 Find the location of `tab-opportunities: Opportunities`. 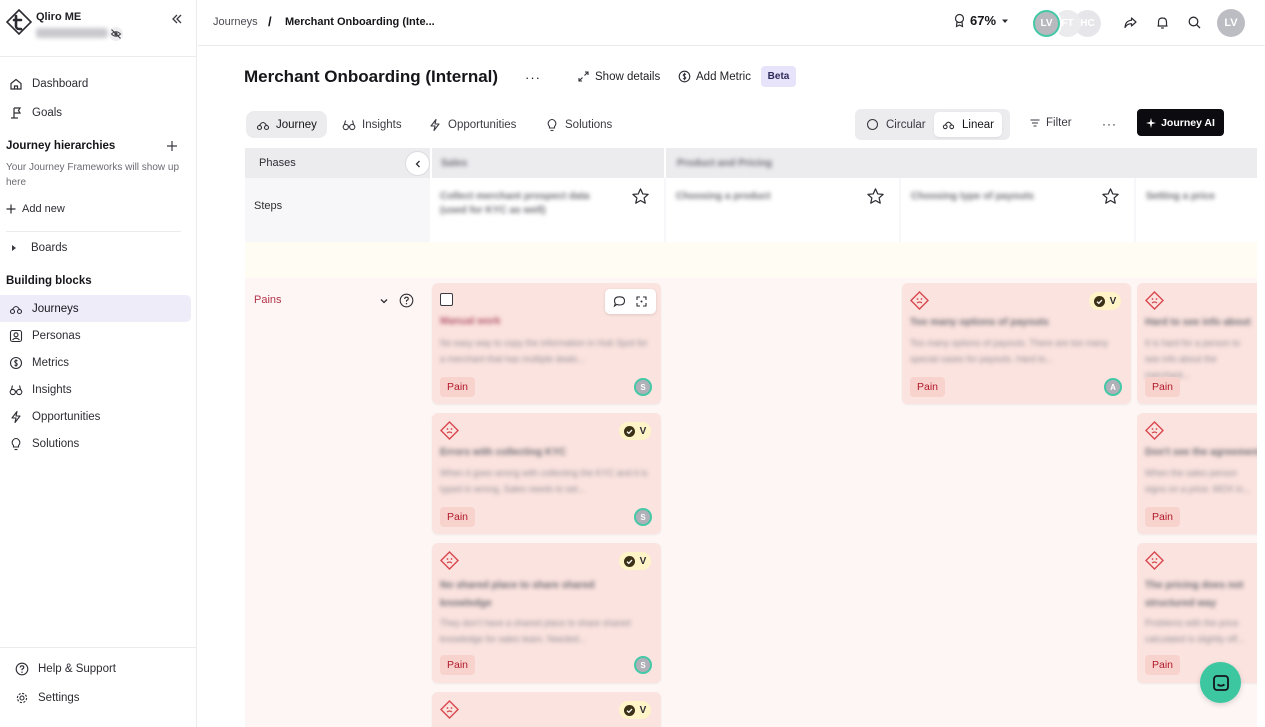

tab-opportunities: Opportunities is located at coordinates (472, 124).